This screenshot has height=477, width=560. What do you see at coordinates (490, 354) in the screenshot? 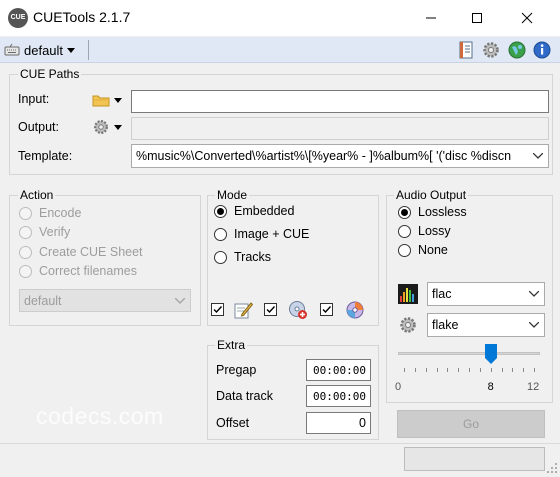
I see `slider-thumb` at bounding box center [490, 354].